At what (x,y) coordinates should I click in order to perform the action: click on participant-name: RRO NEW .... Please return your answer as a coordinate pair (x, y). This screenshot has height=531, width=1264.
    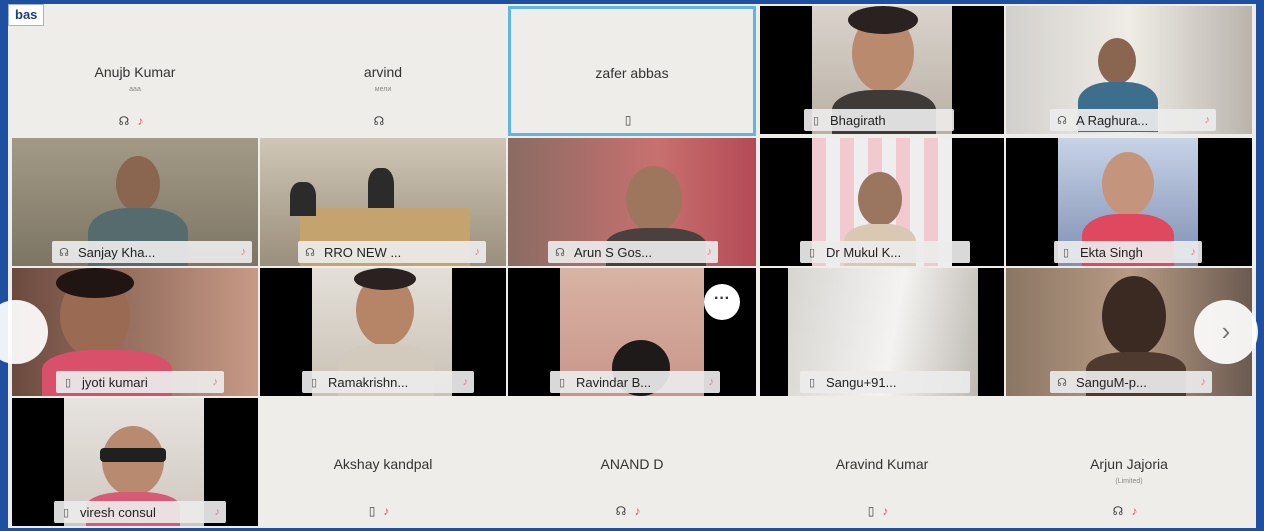
    Looking at the image, I should click on (363, 252).